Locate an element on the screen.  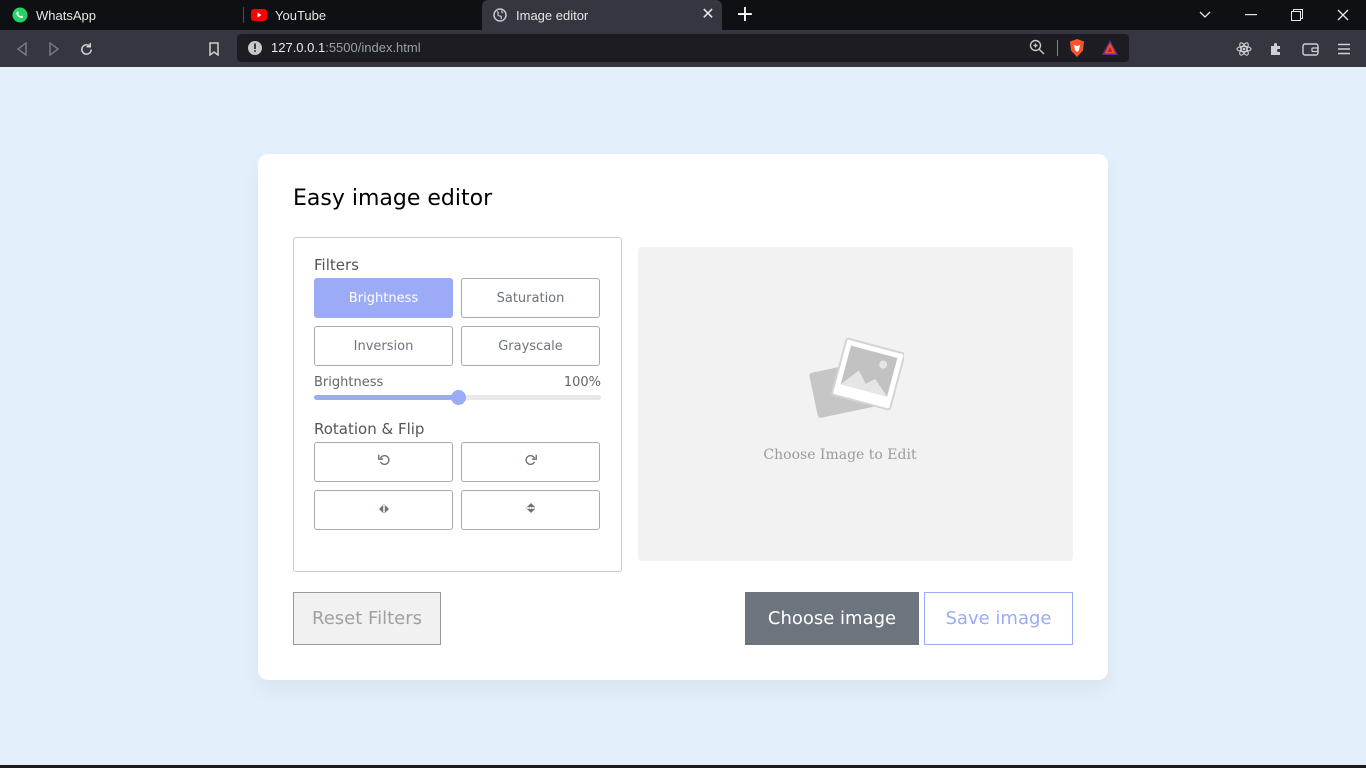
react-devtools-icon is located at coordinates (1244, 49).